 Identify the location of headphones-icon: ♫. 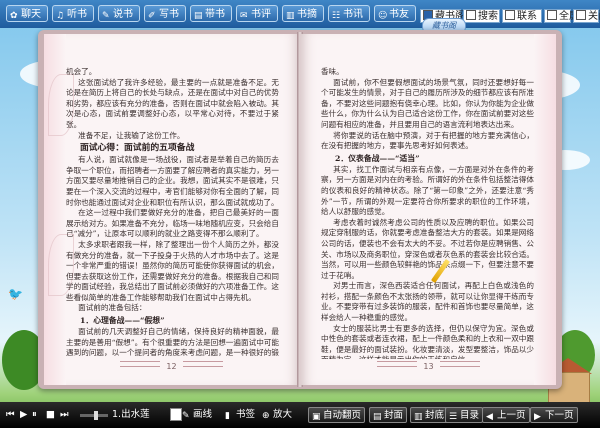
(60, 16).